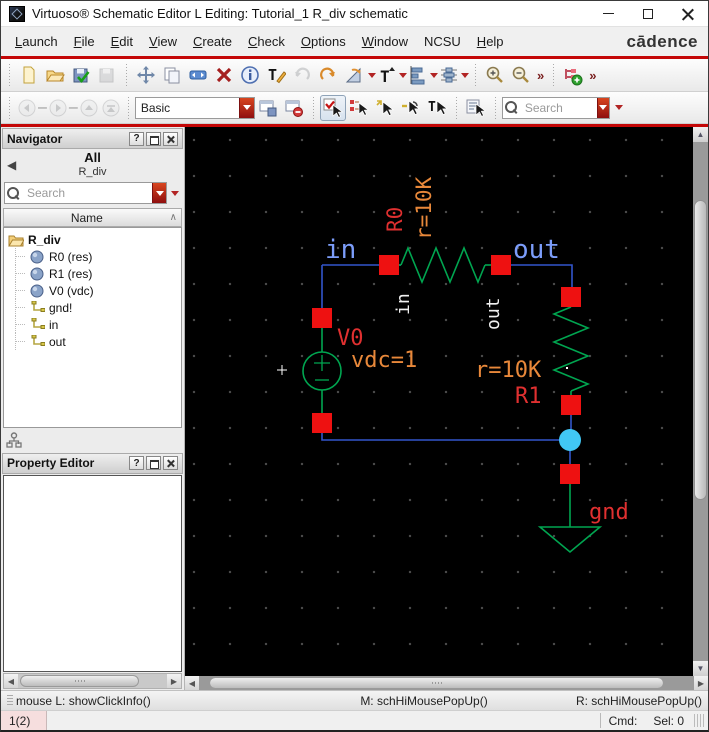 Image resolution: width=709 pixels, height=732 pixels. What do you see at coordinates (648, 14) in the screenshot?
I see `maximize-button` at bounding box center [648, 14].